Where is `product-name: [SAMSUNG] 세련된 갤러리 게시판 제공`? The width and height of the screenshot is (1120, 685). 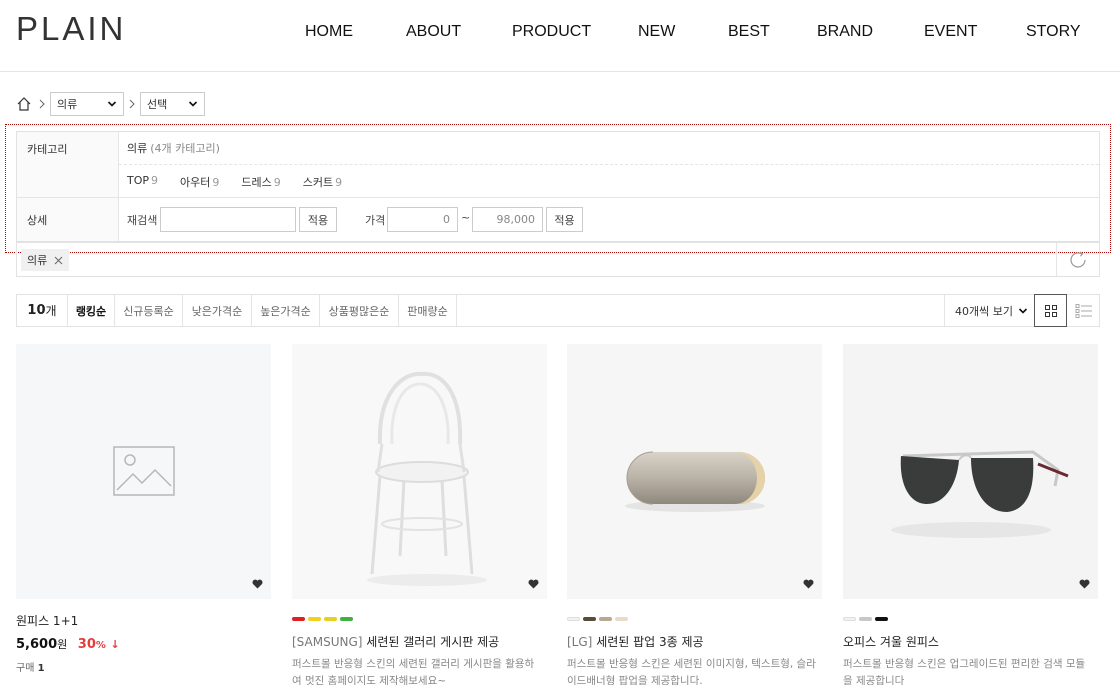
product-name: [SAMSUNG] 세련된 갤러리 게시판 제공 is located at coordinates (419, 641).